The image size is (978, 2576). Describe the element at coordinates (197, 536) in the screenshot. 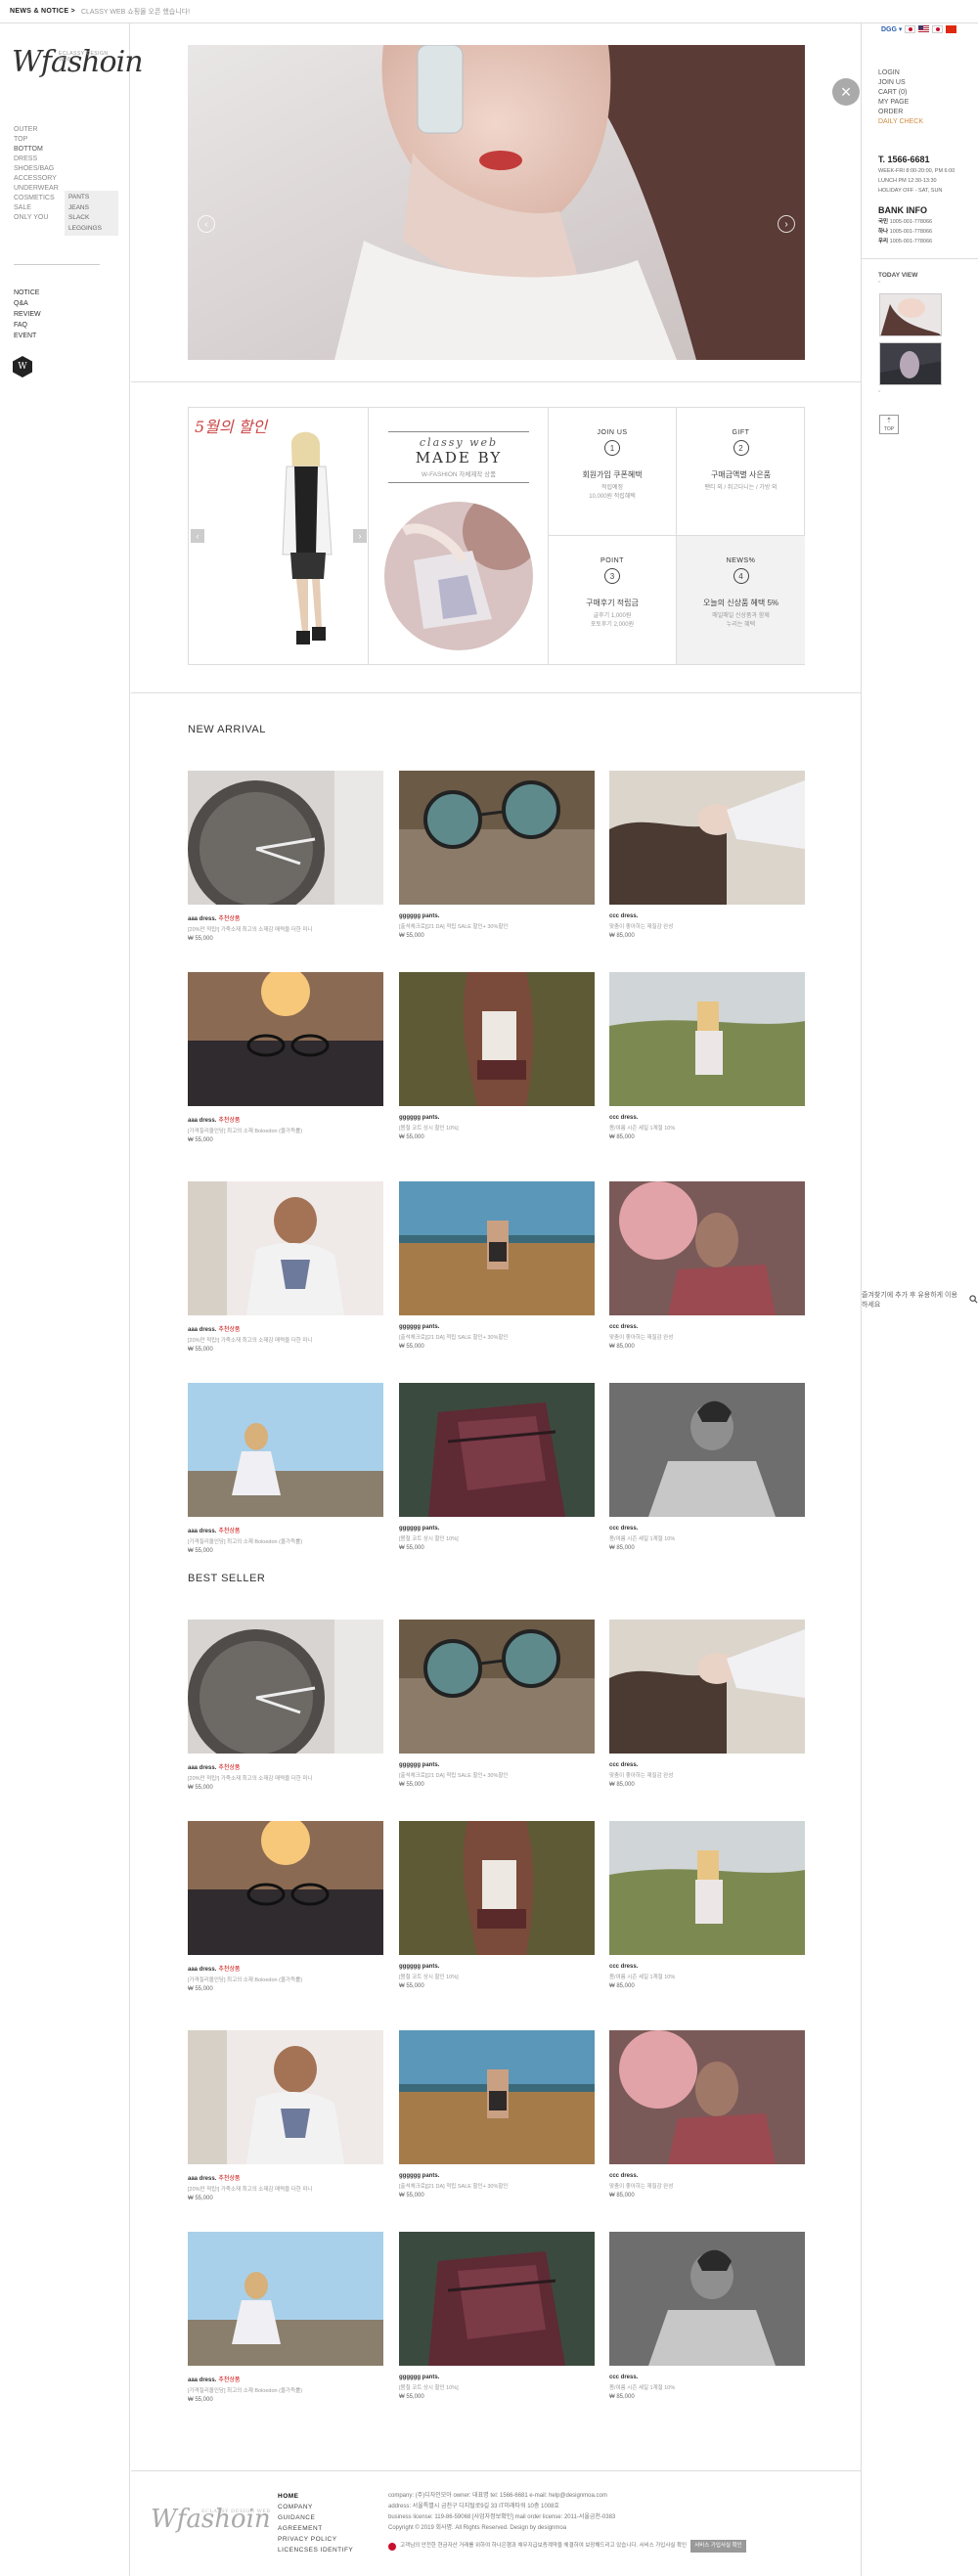

I see `promo-prev-button: ‹` at that location.